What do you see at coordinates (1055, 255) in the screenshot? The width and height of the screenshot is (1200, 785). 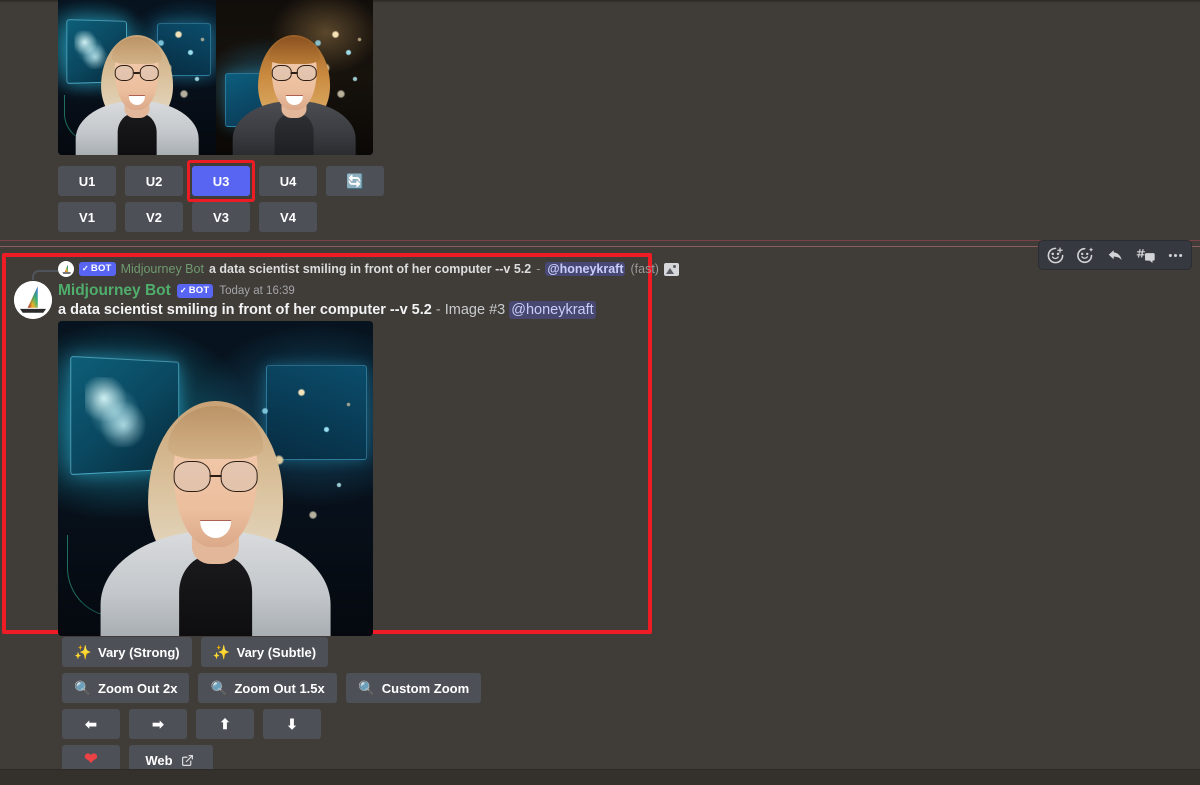 I see `add-reaction-icon` at bounding box center [1055, 255].